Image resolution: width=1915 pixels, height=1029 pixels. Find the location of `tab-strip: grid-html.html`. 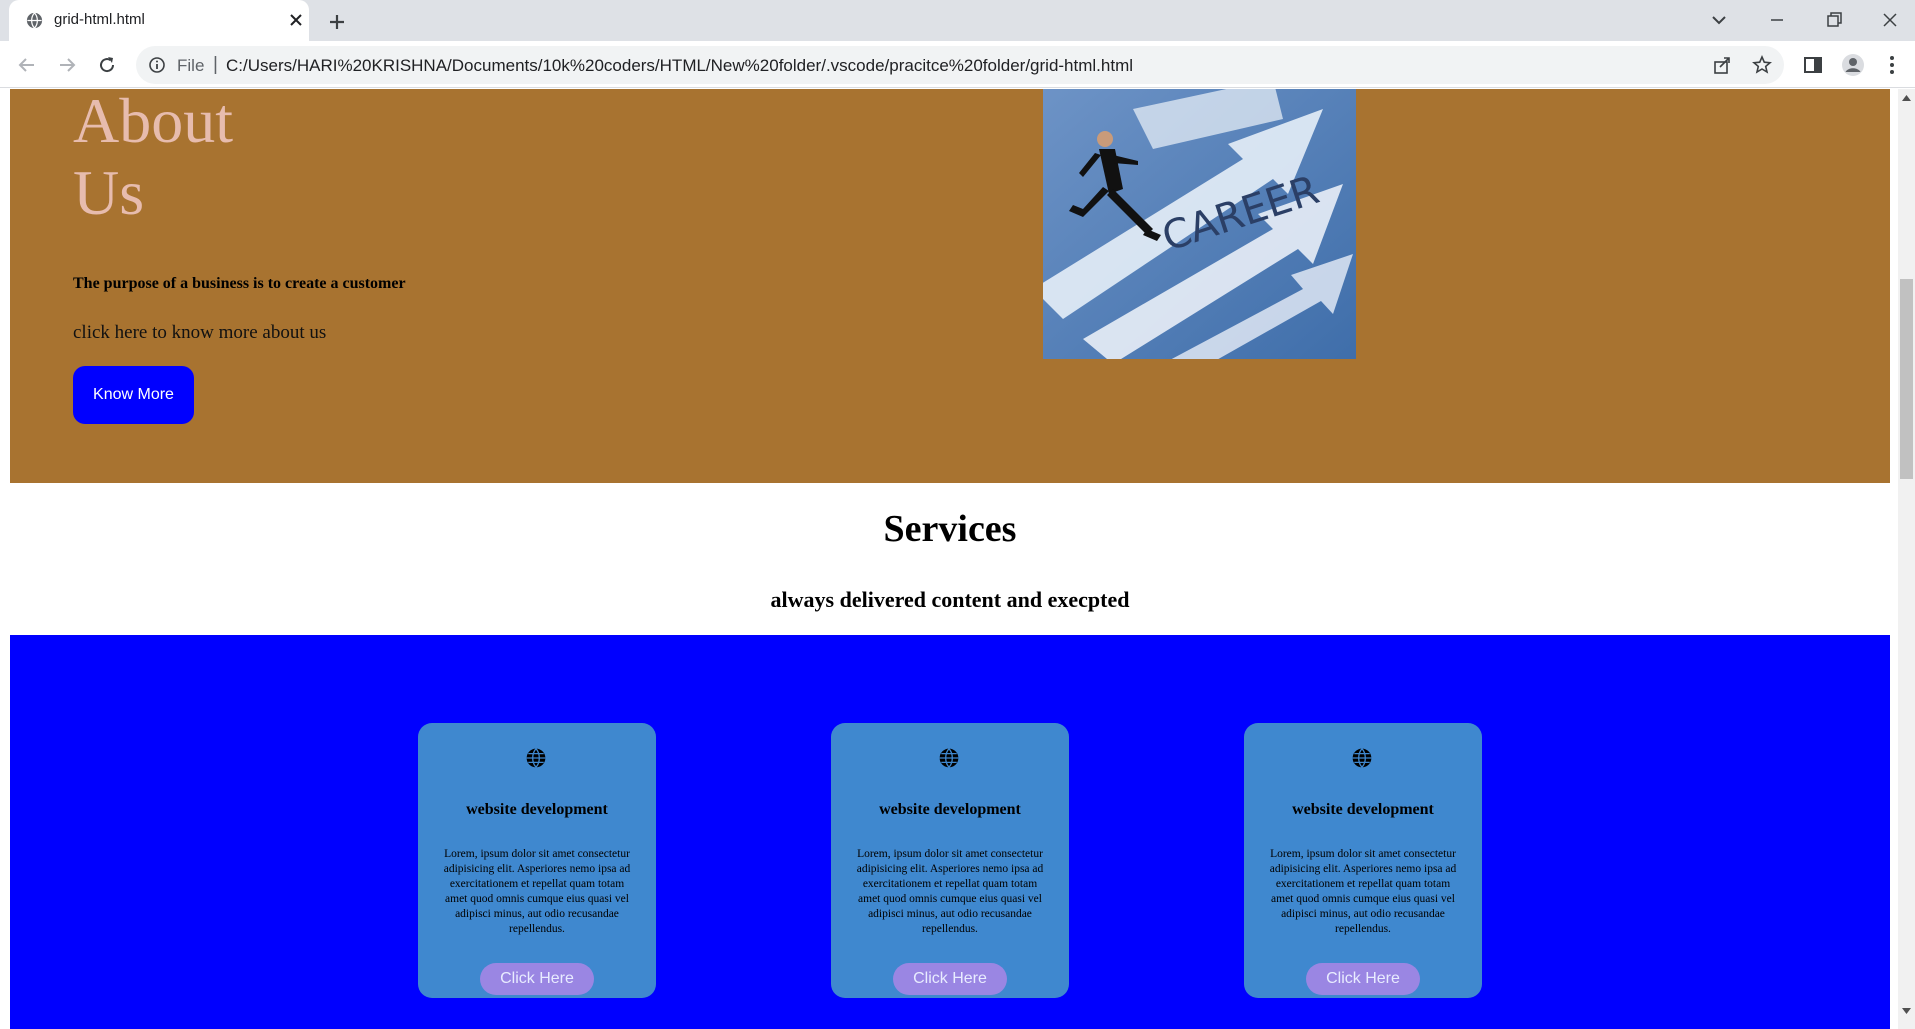

tab-strip: grid-html.html is located at coordinates (957, 20).